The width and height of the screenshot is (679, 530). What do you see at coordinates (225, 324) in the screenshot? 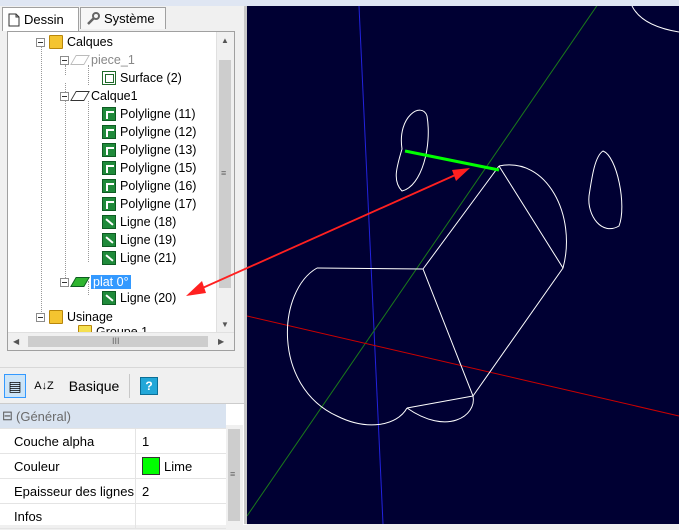
I see `scroll-down-arrow-icon: ▼` at bounding box center [225, 324].